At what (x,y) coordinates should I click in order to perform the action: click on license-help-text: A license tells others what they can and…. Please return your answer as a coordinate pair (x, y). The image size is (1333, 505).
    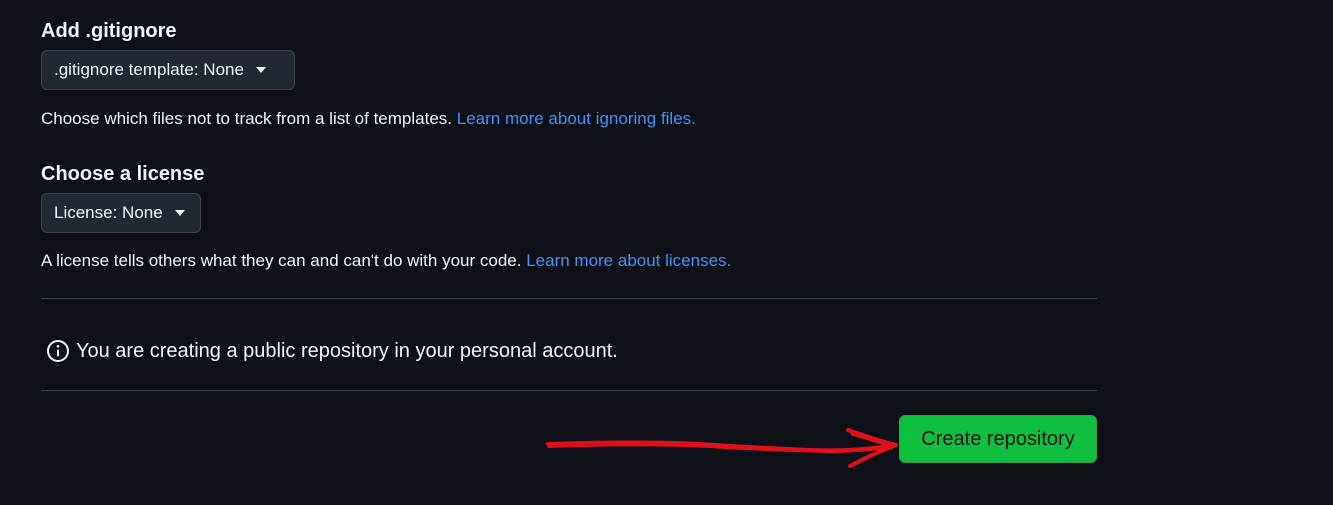
    Looking at the image, I should click on (281, 260).